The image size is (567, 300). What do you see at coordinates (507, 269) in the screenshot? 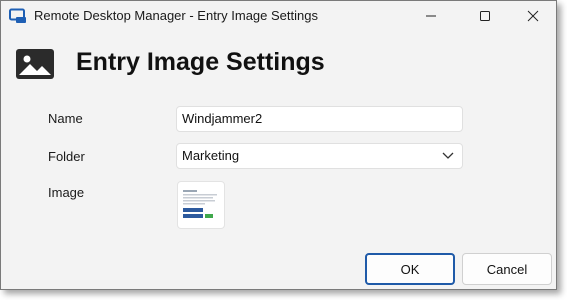
I see `cancel-button: Cancel` at bounding box center [507, 269].